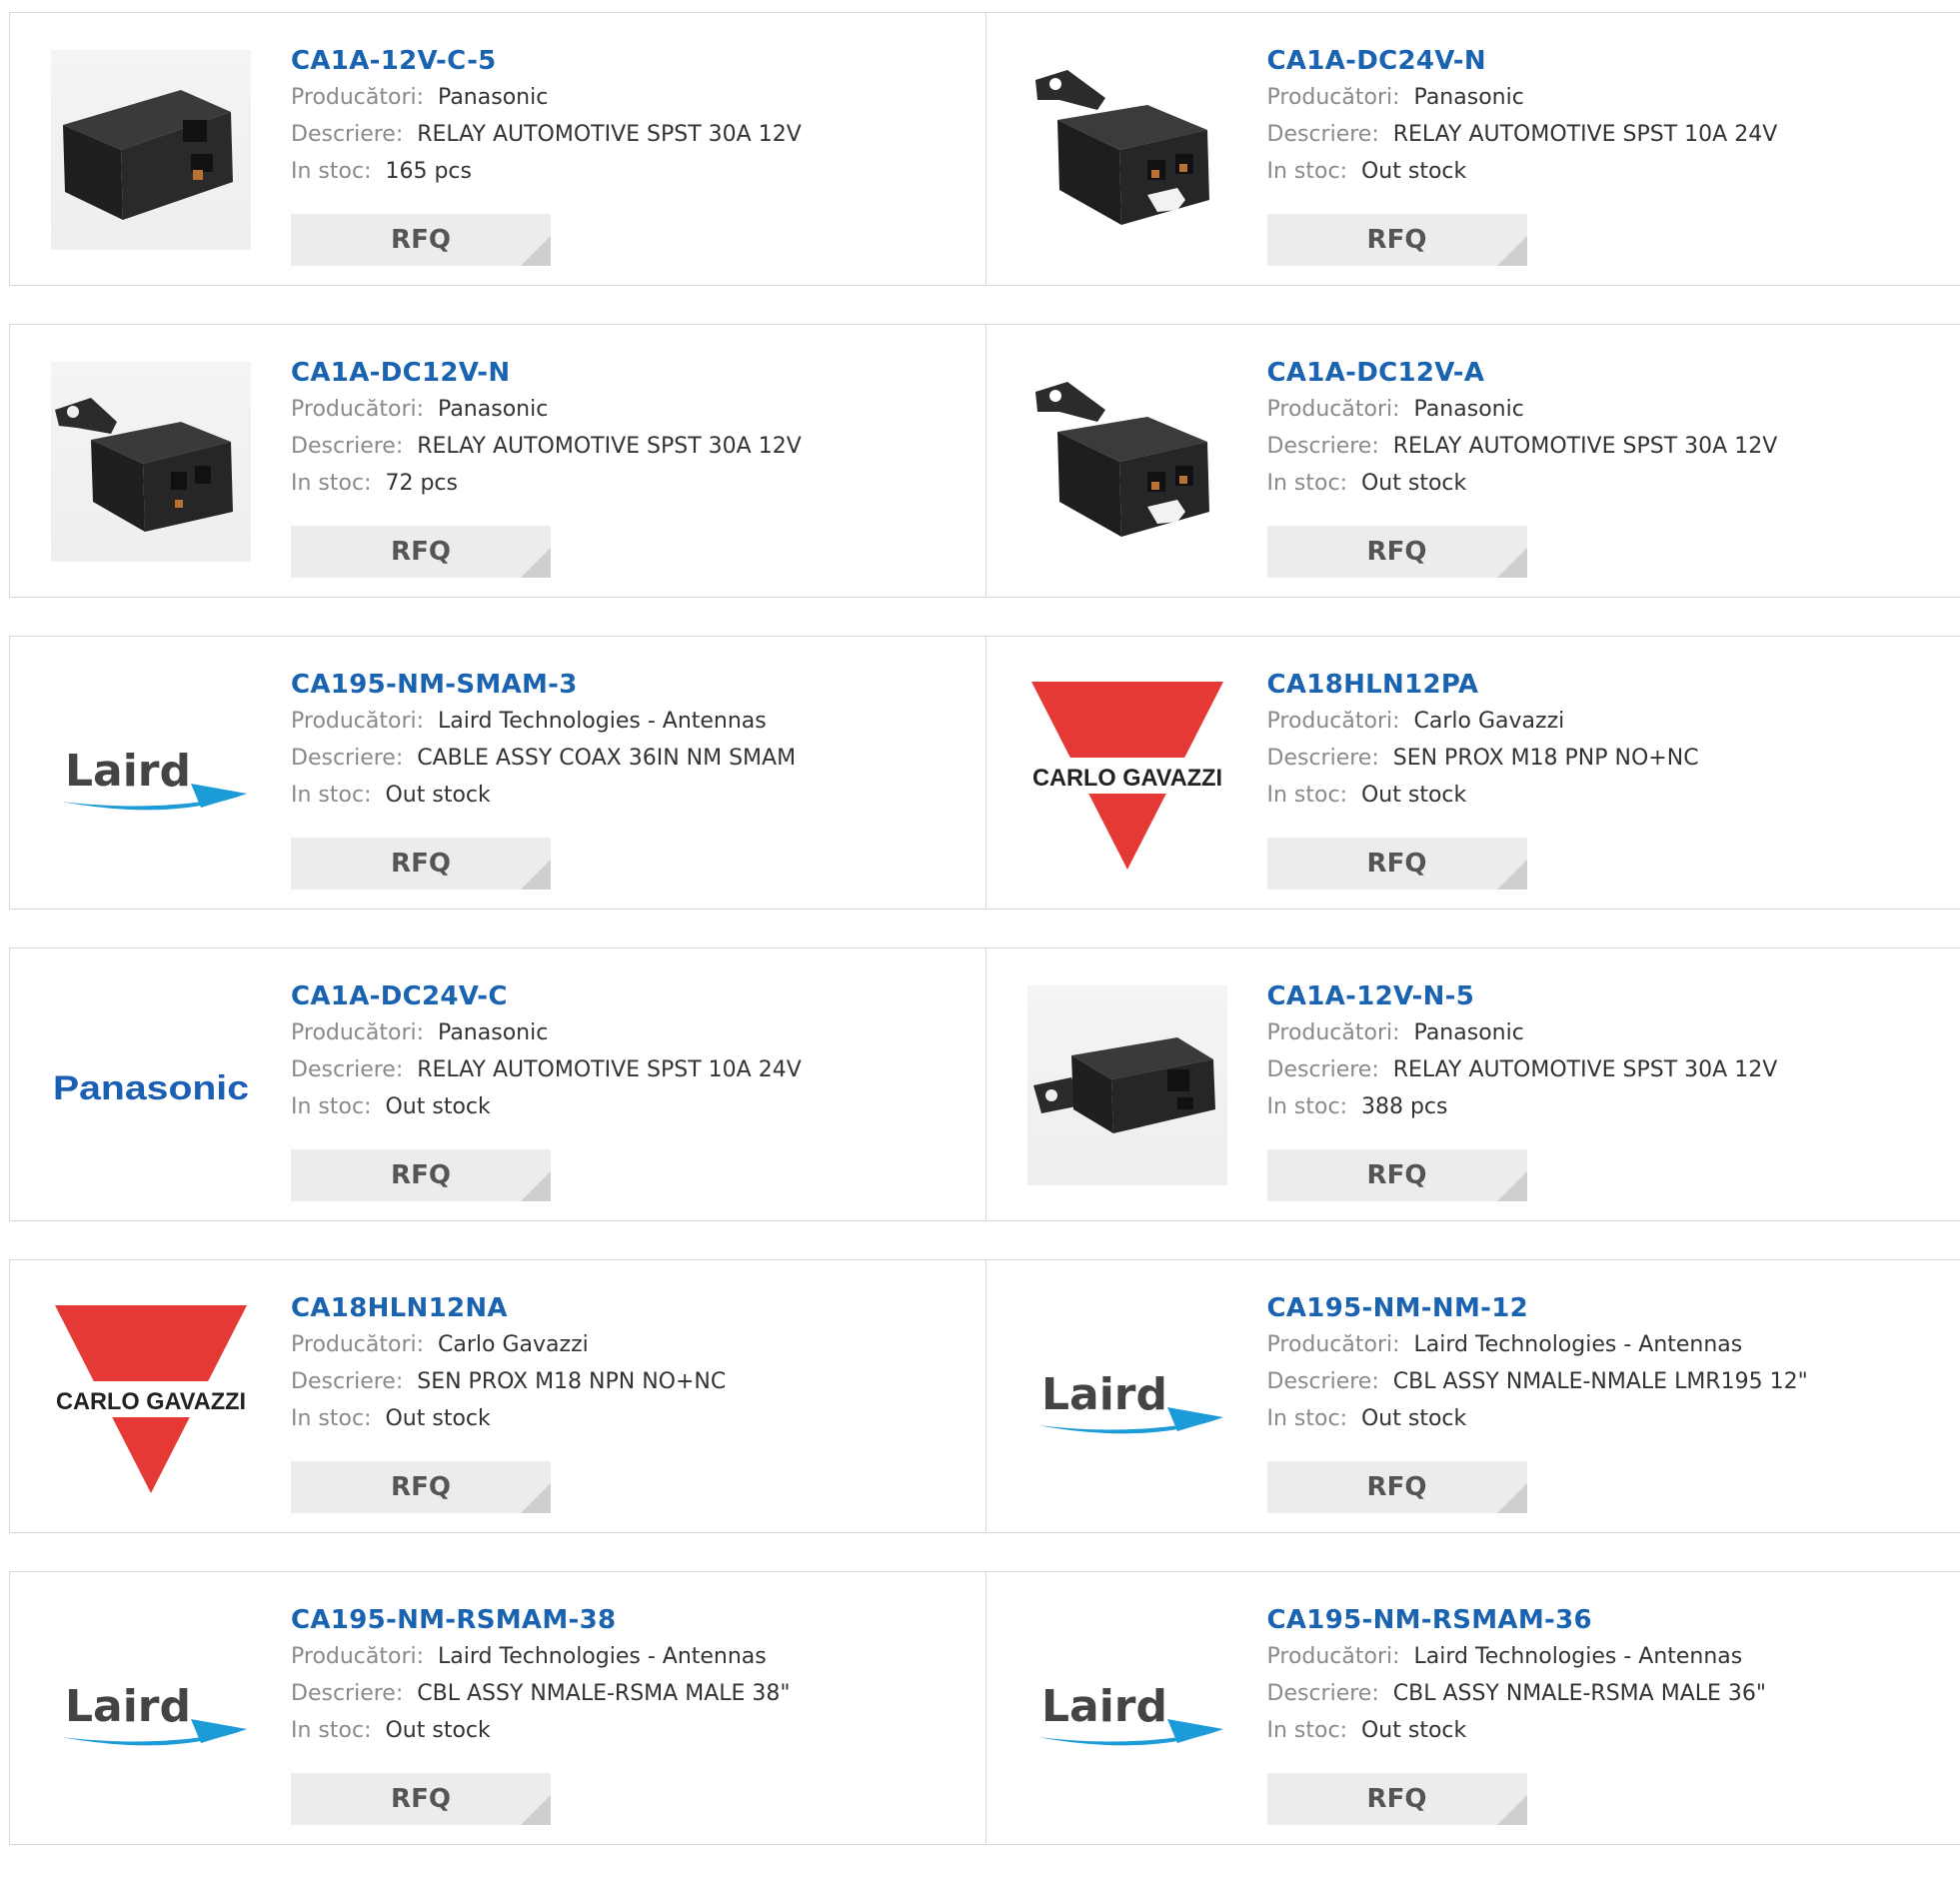 The height and width of the screenshot is (1883, 1960). What do you see at coordinates (1483, 685) in the screenshot?
I see `product-title-link: CA18HLN12PA` at bounding box center [1483, 685].